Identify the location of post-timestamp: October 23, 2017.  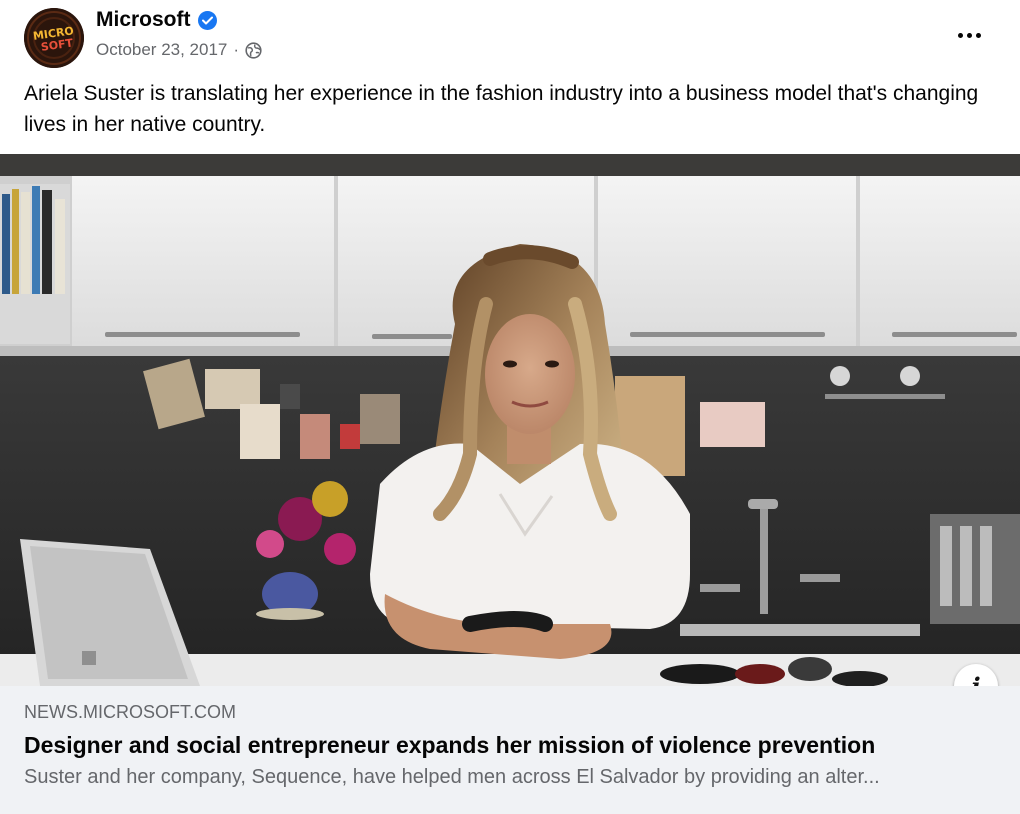
(161, 50).